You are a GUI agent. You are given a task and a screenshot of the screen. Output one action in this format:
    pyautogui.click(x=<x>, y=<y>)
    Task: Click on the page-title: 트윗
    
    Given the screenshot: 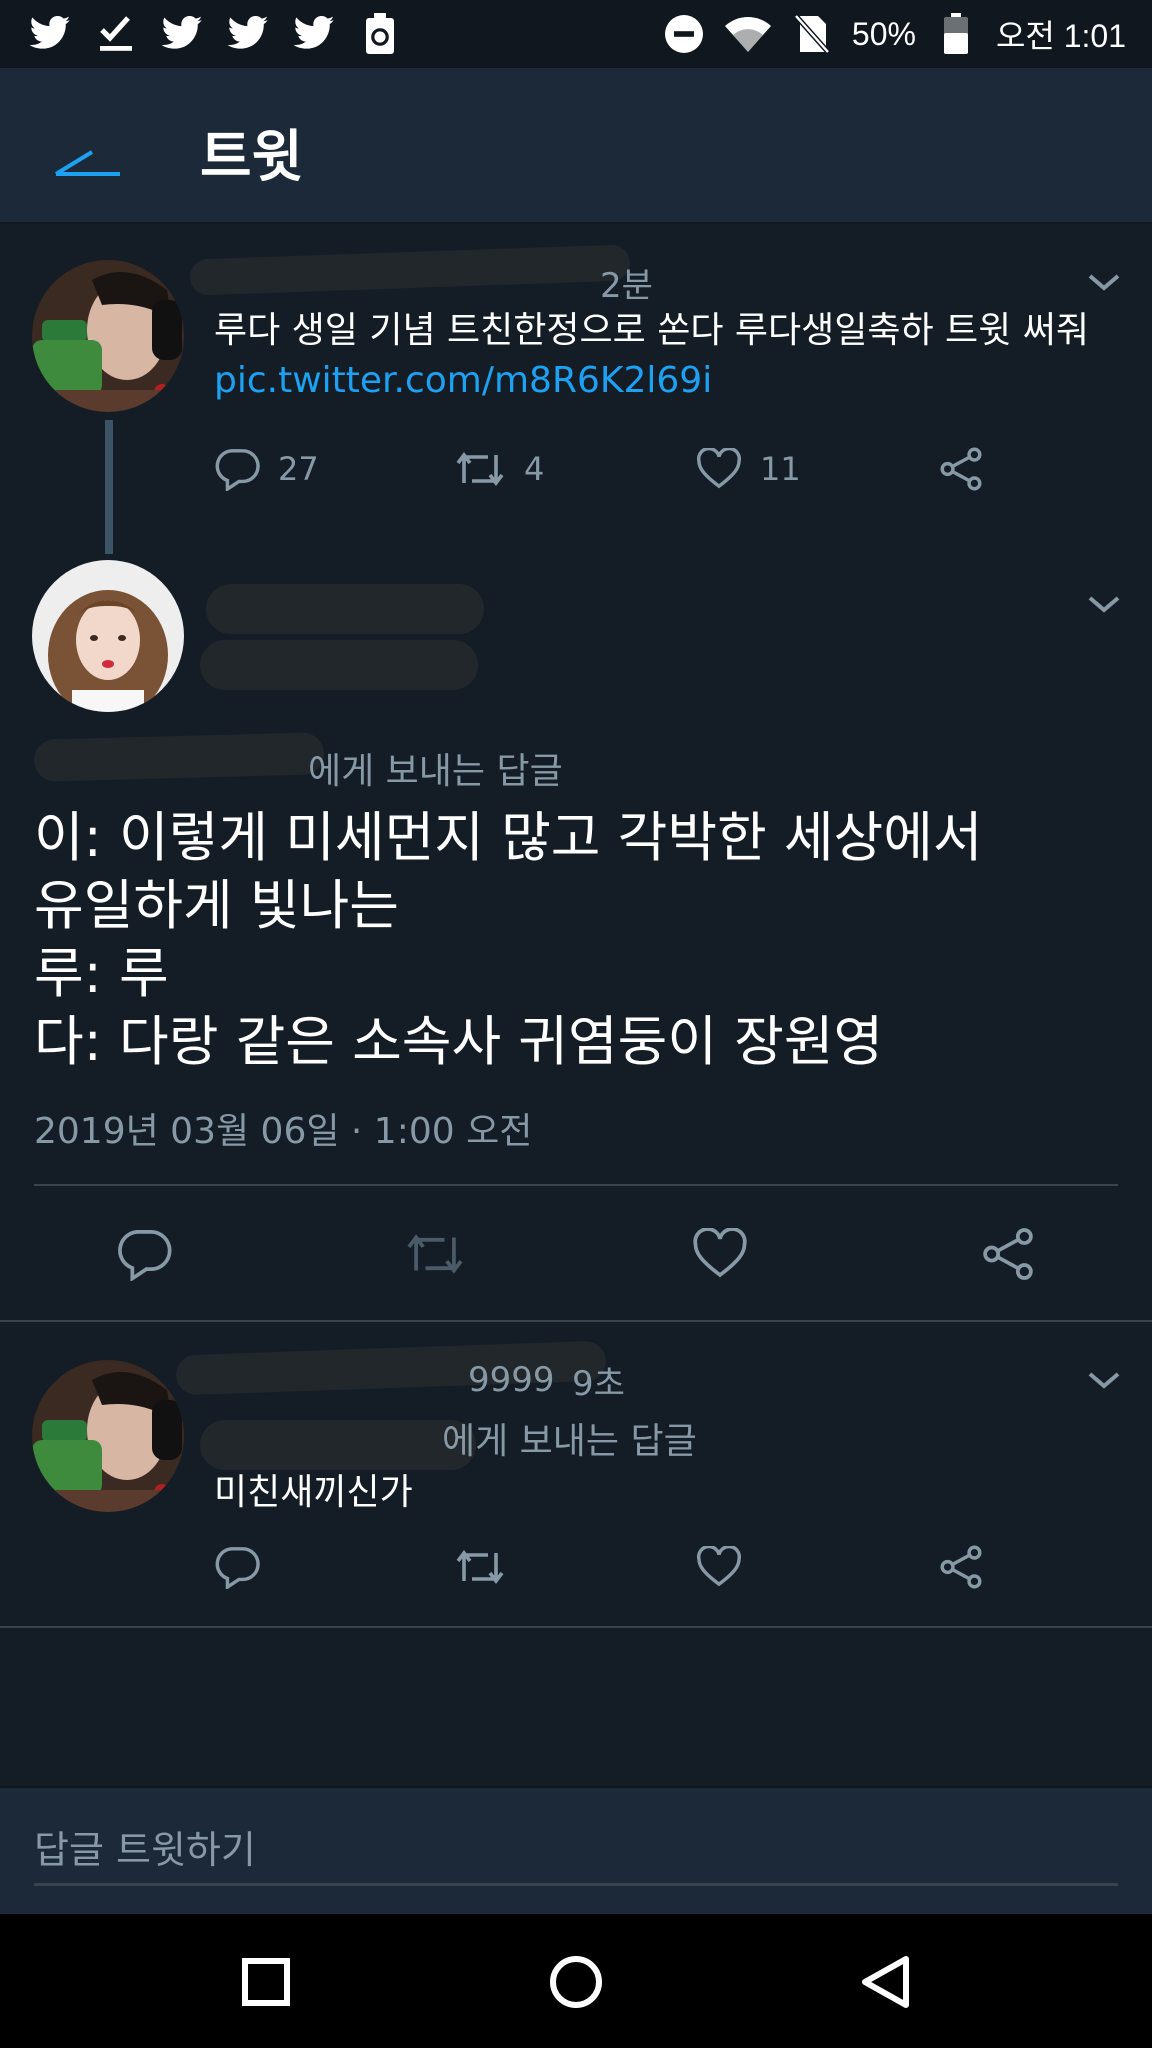 What is the action you would take?
    pyautogui.click(x=252, y=157)
    